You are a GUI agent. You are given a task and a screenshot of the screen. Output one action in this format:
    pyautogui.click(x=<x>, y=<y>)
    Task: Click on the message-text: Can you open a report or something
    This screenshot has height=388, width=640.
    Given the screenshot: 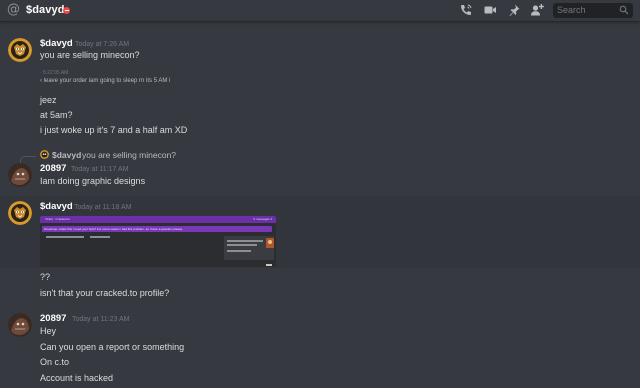 What is the action you would take?
    pyautogui.click(x=112, y=347)
    